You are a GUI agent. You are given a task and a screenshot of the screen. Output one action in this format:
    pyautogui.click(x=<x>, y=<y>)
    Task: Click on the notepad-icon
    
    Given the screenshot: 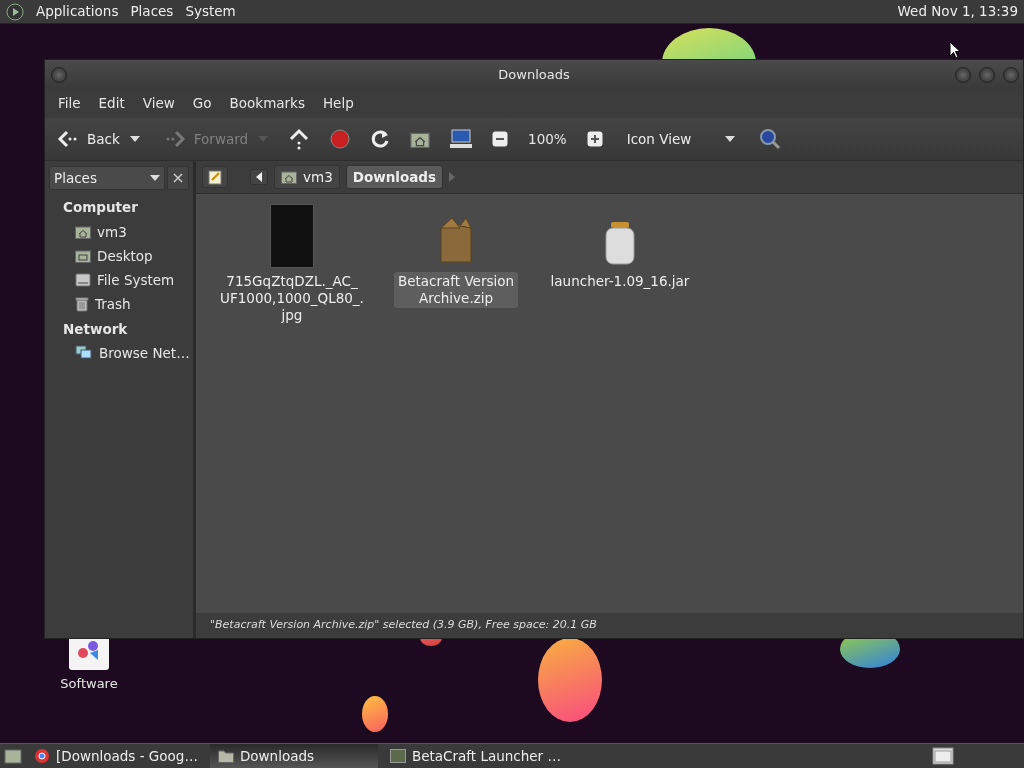 What is the action you would take?
    pyautogui.click(x=215, y=177)
    